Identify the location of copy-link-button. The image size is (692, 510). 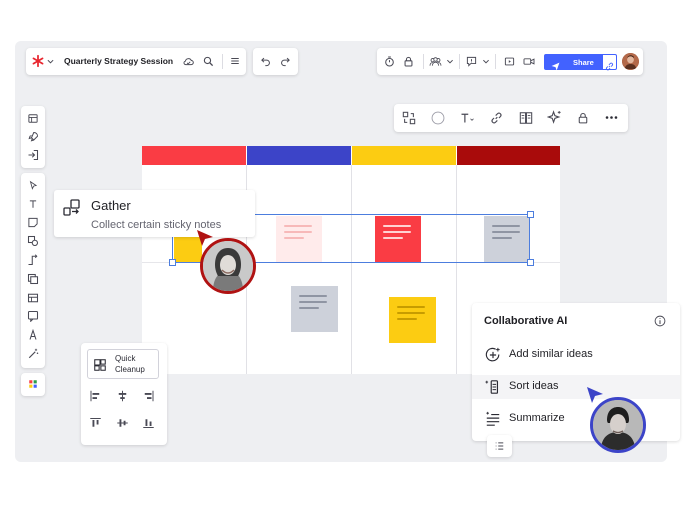
(609, 62).